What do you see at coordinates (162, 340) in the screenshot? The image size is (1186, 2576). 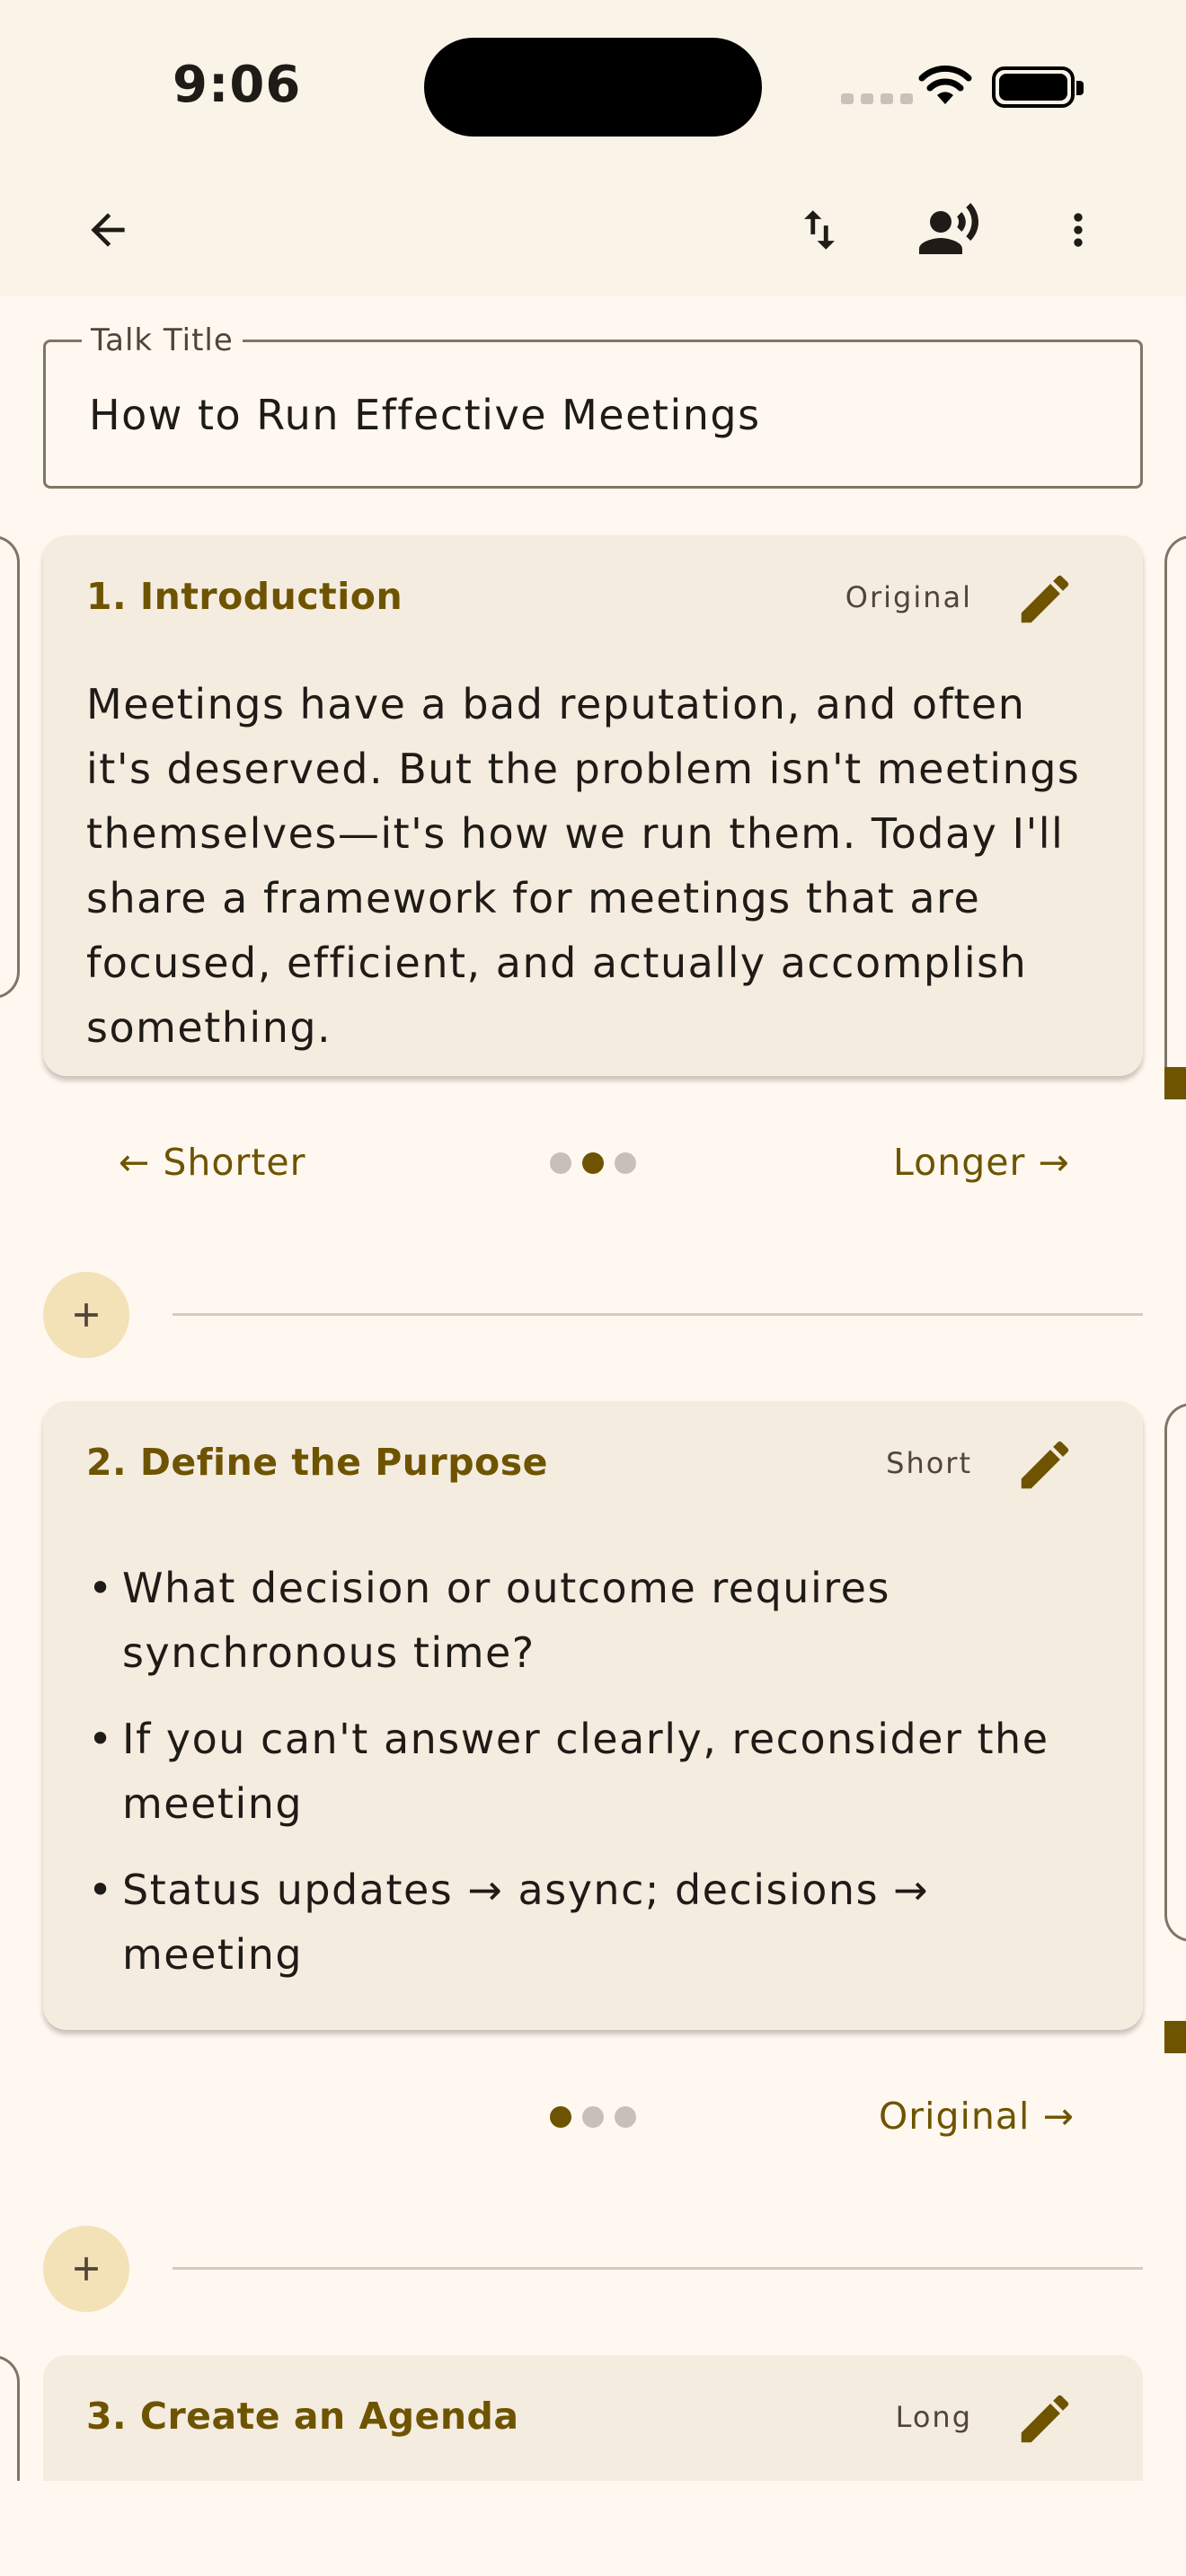 I see `talk-title-label: Talk Title` at bounding box center [162, 340].